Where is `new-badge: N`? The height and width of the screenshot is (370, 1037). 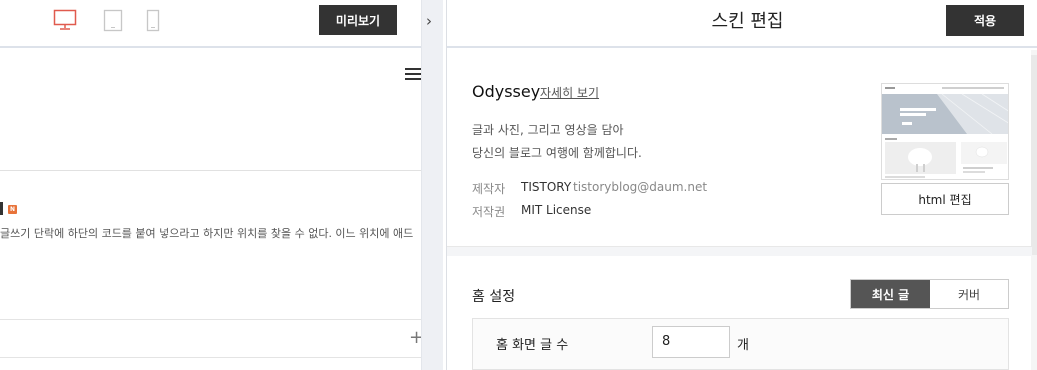
new-badge: N is located at coordinates (12, 209).